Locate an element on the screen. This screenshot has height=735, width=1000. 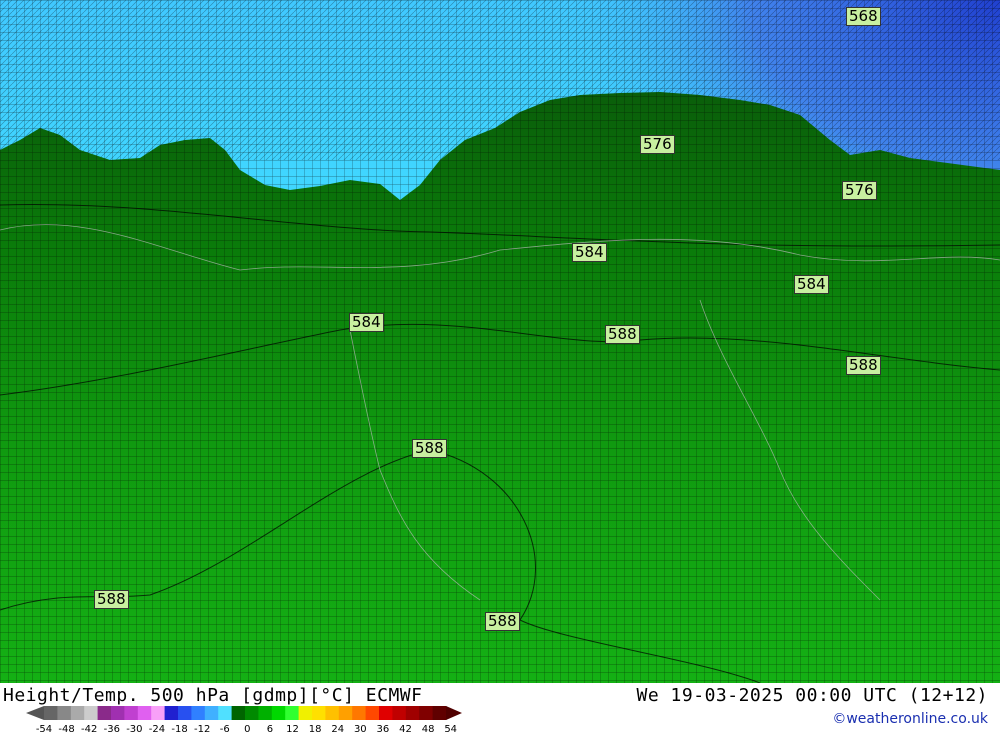
colorbar-tick-label: -24 is located at coordinates (157, 729).